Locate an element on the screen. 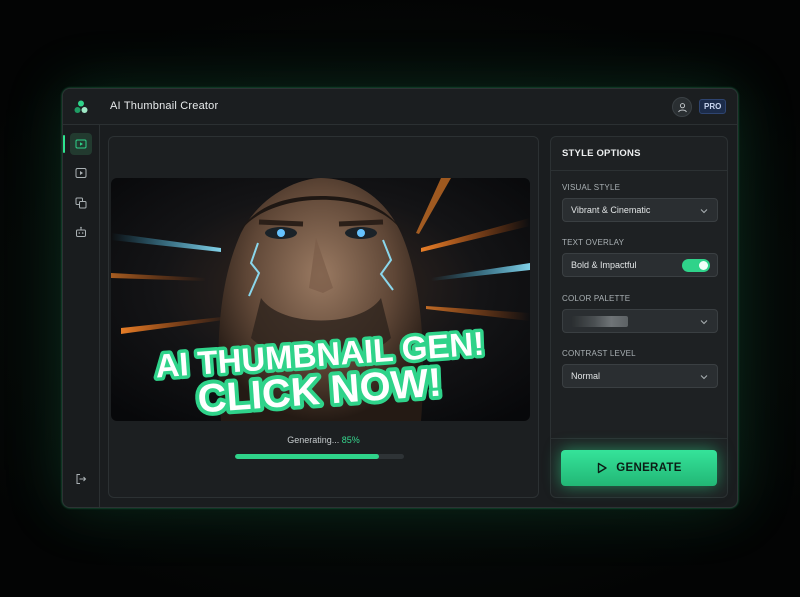  text-overlay-label: TEXT OVERLAY is located at coordinates (593, 242).